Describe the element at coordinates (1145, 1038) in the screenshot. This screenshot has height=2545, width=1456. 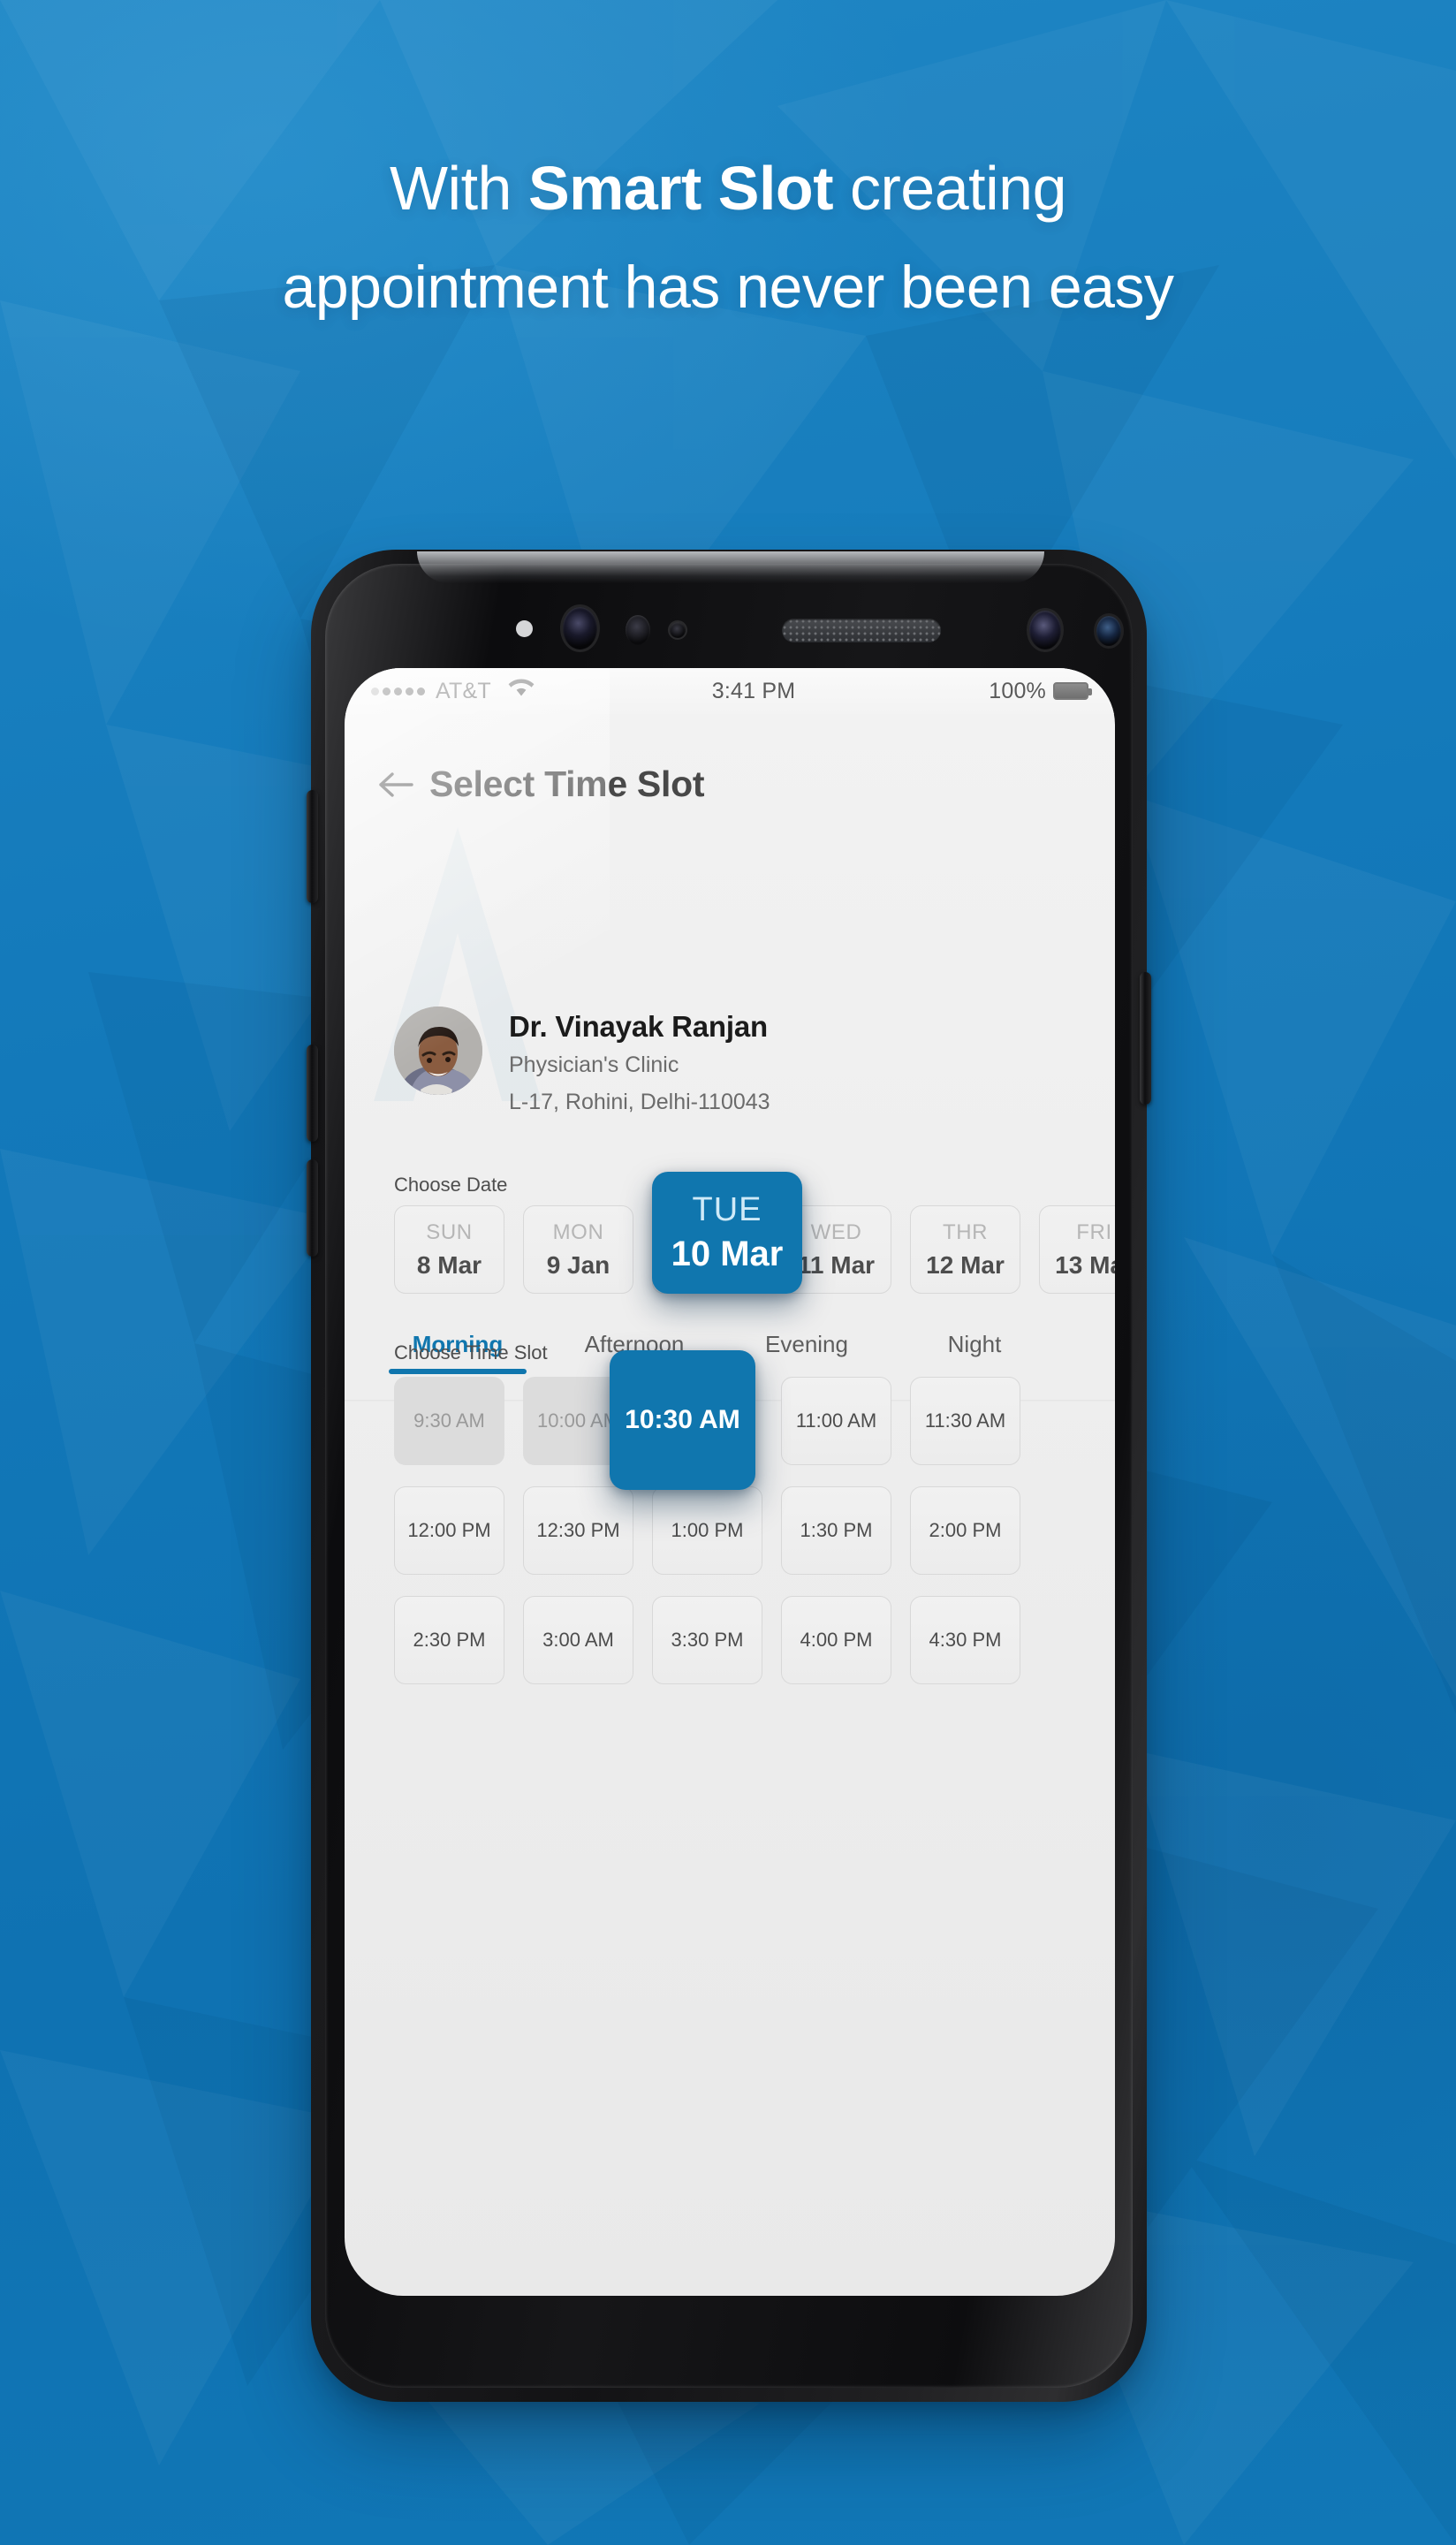
I see `power-button` at that location.